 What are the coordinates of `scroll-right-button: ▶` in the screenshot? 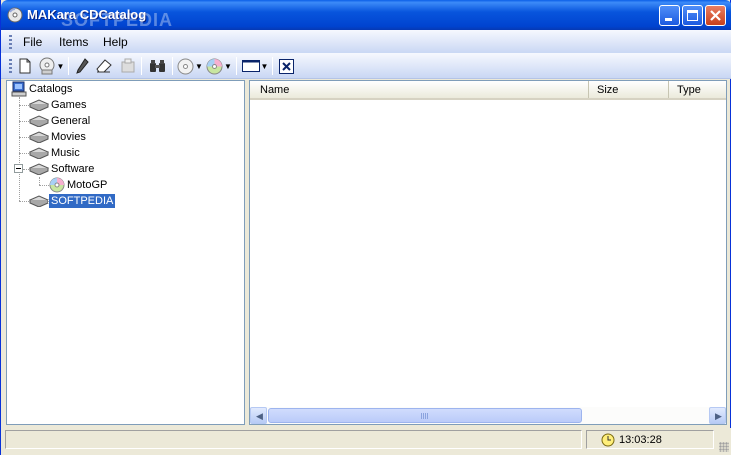 It's located at (717, 415).